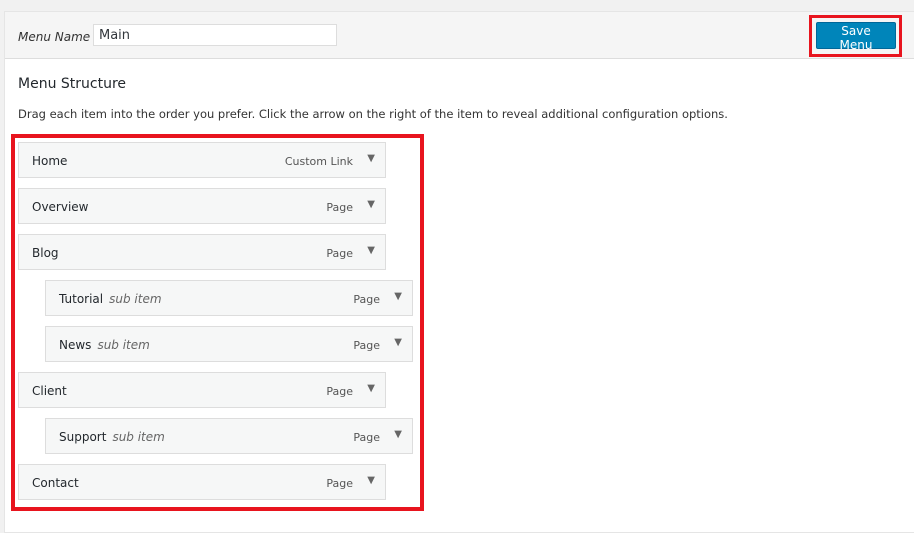  I want to click on menu-item-title: Blog, so click(45, 253).